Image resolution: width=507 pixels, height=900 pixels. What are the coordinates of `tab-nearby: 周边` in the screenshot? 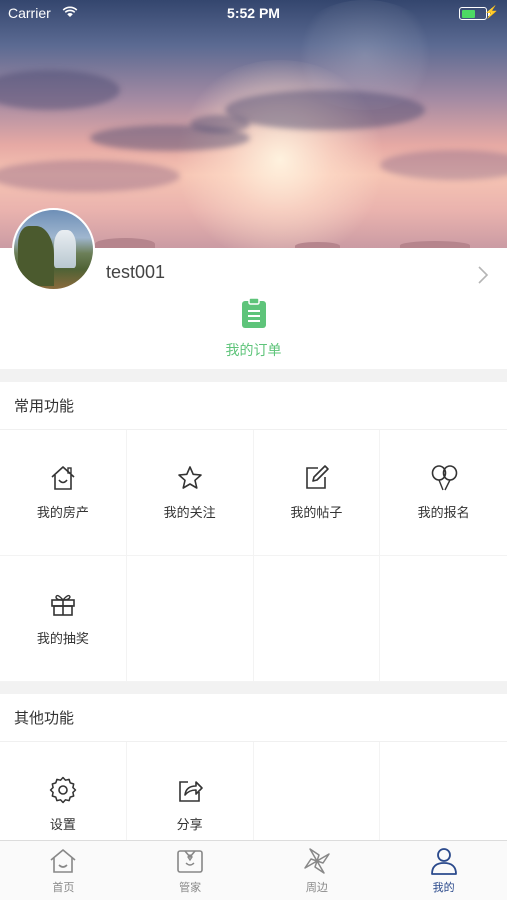 It's located at (317, 870).